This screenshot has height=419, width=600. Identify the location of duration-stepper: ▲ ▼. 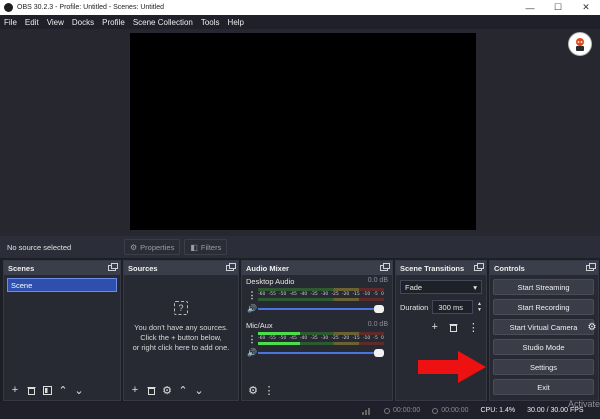
(479, 307).